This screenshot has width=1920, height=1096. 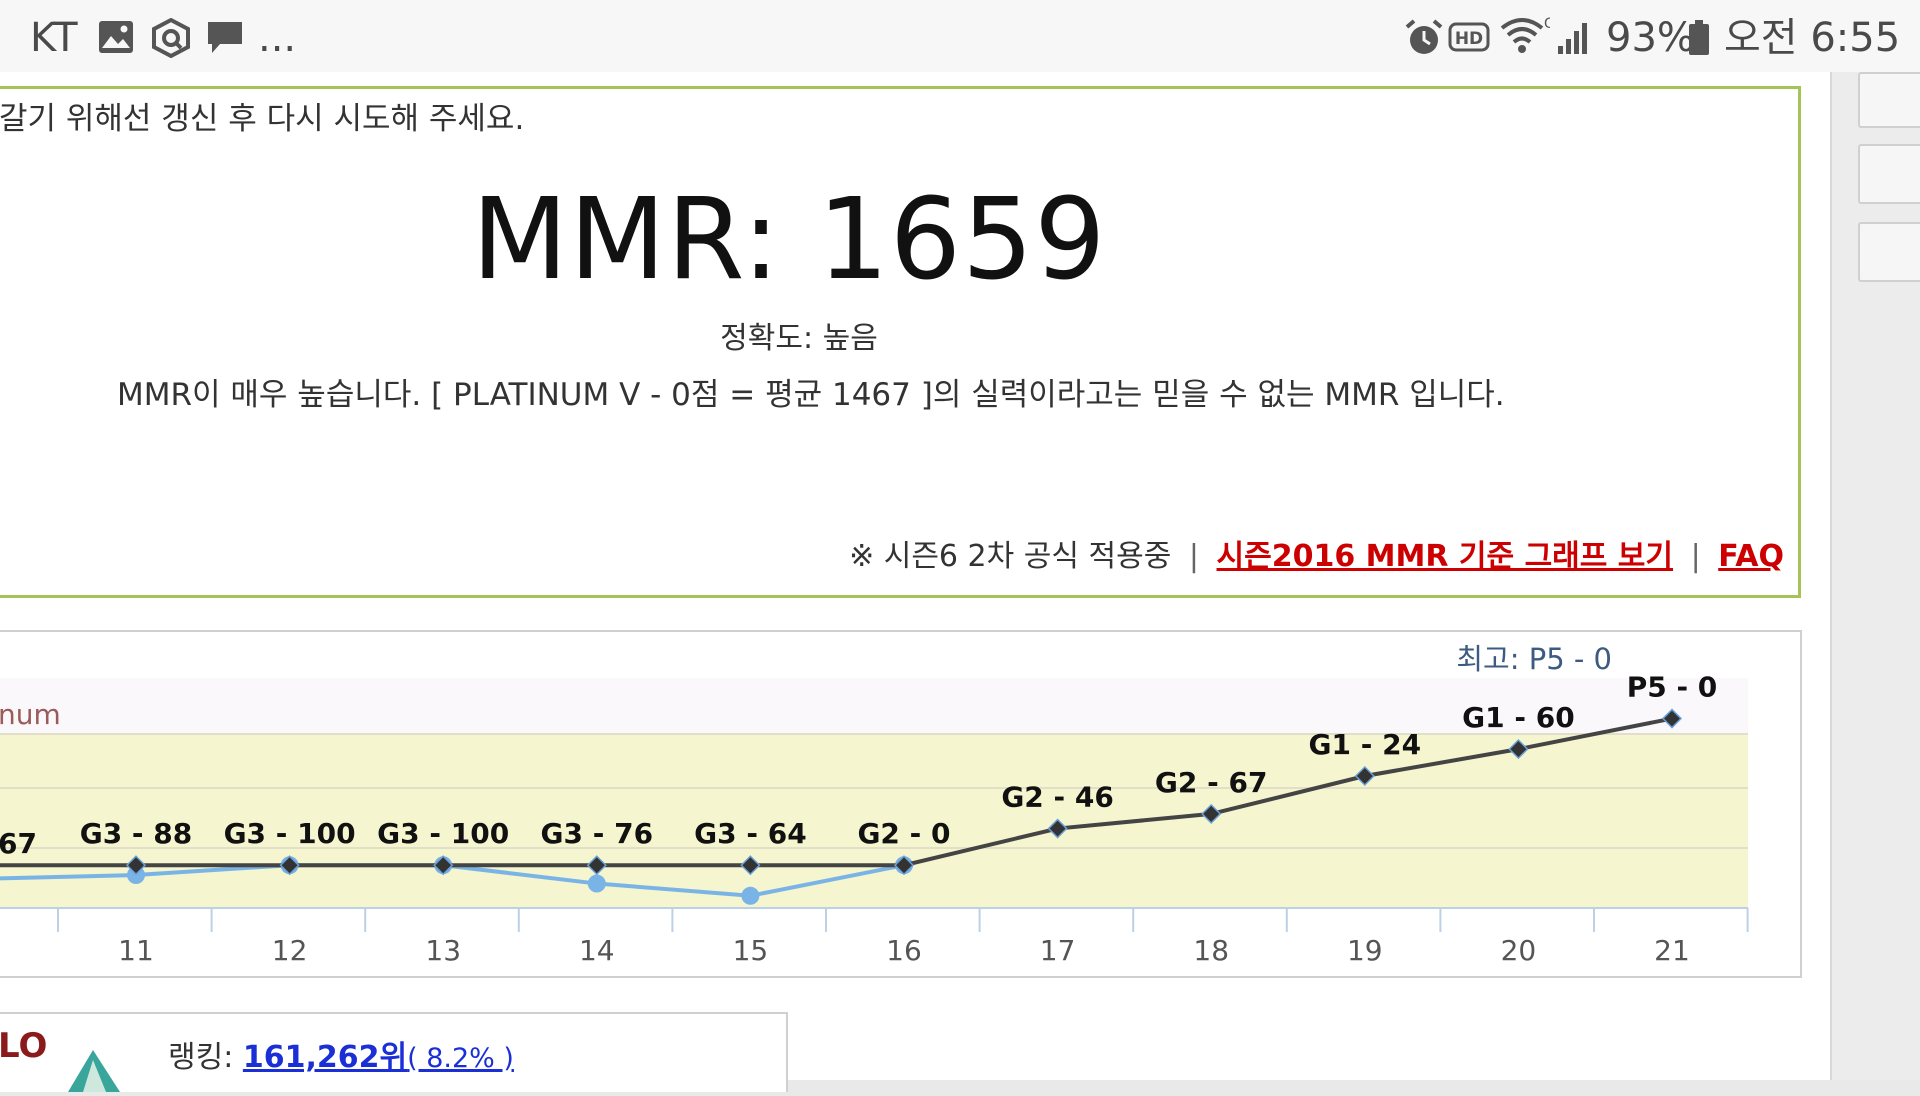 I want to click on best-tier-label: 최고: P5 - 0, so click(x=1534, y=659).